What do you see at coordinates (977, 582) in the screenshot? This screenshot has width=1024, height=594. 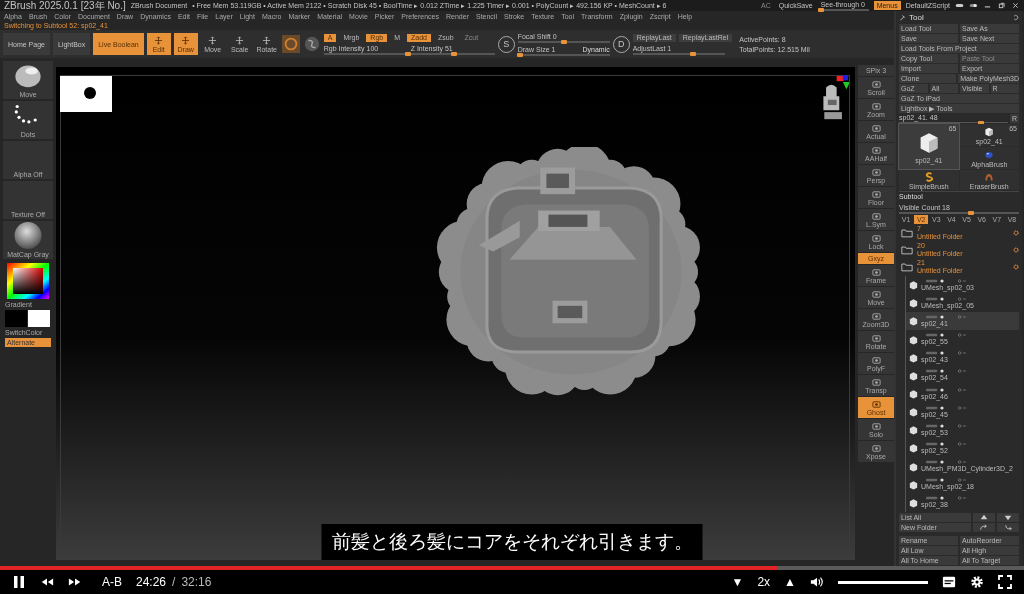 I see `settings-icon` at bounding box center [977, 582].